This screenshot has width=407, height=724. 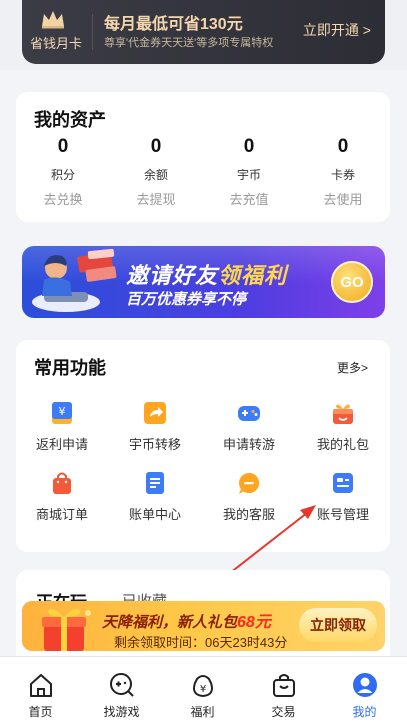 I want to click on bottom-nav: 首页 找游戏 ¥ 福利 交易 我的, so click(x=203, y=690).